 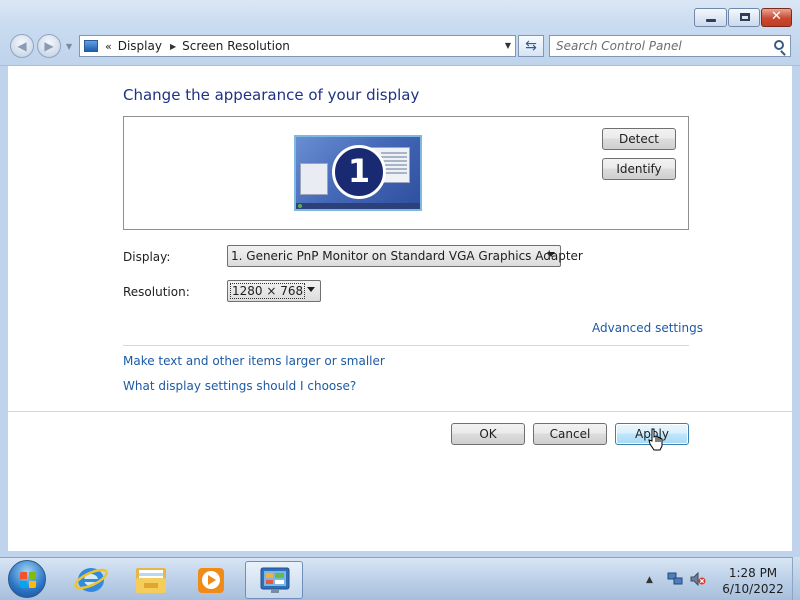 I want to click on show-desktop-button, so click(x=796, y=578).